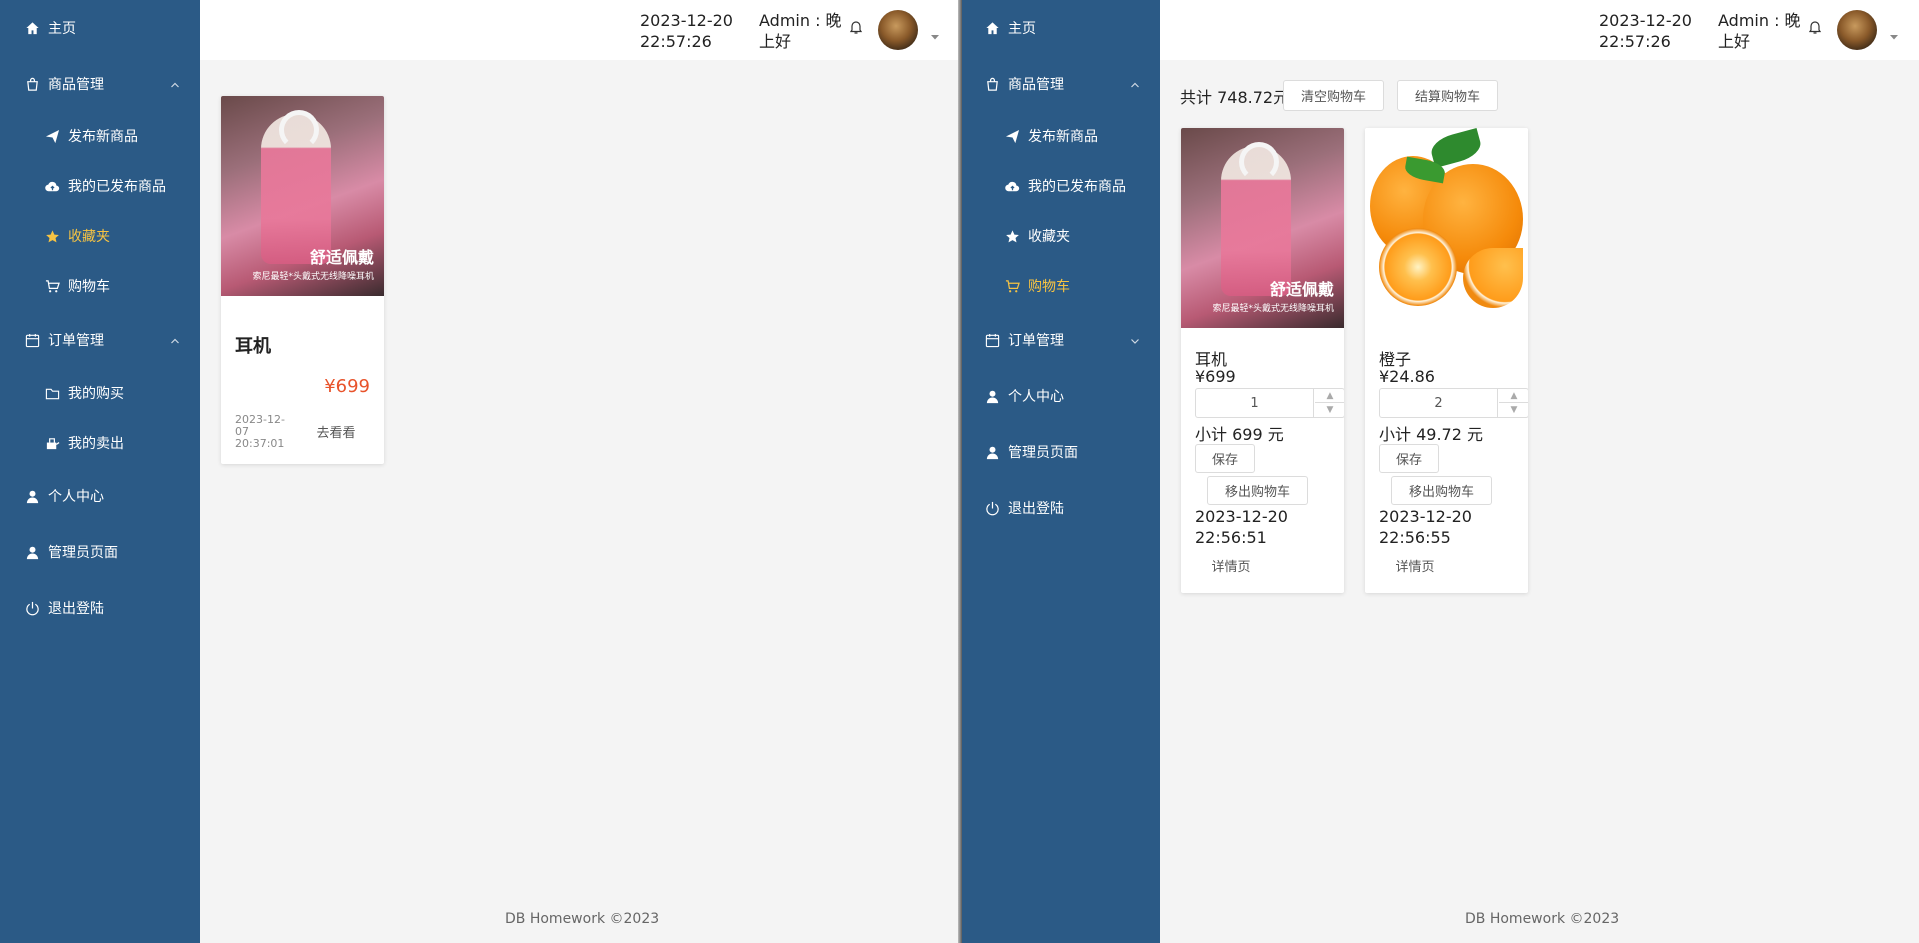  Describe the element at coordinates (1447, 95) in the screenshot. I see `checkout-cart-button: 结算购物车` at that location.